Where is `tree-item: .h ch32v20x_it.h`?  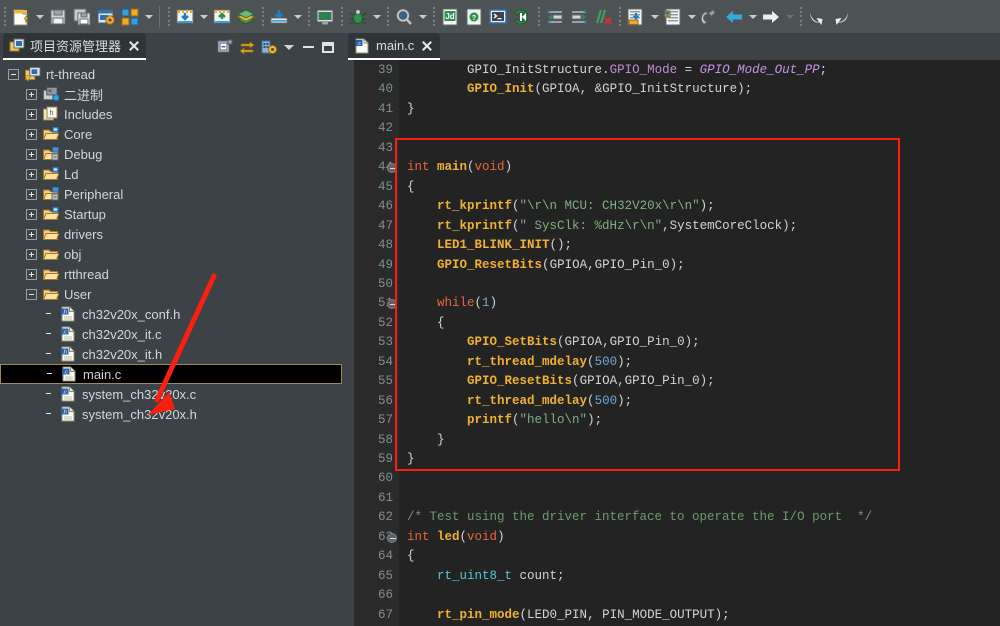 tree-item: .h ch32v20x_it.h is located at coordinates (171, 354).